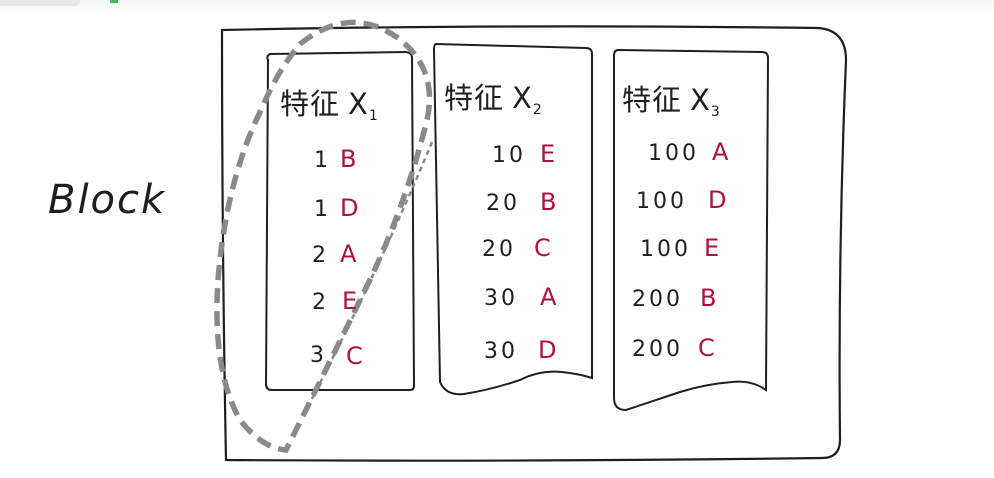  I want to click on column-x2: 特征 X2 10 E 20 B 20 C 30 A 30 D, so click(500, 222).